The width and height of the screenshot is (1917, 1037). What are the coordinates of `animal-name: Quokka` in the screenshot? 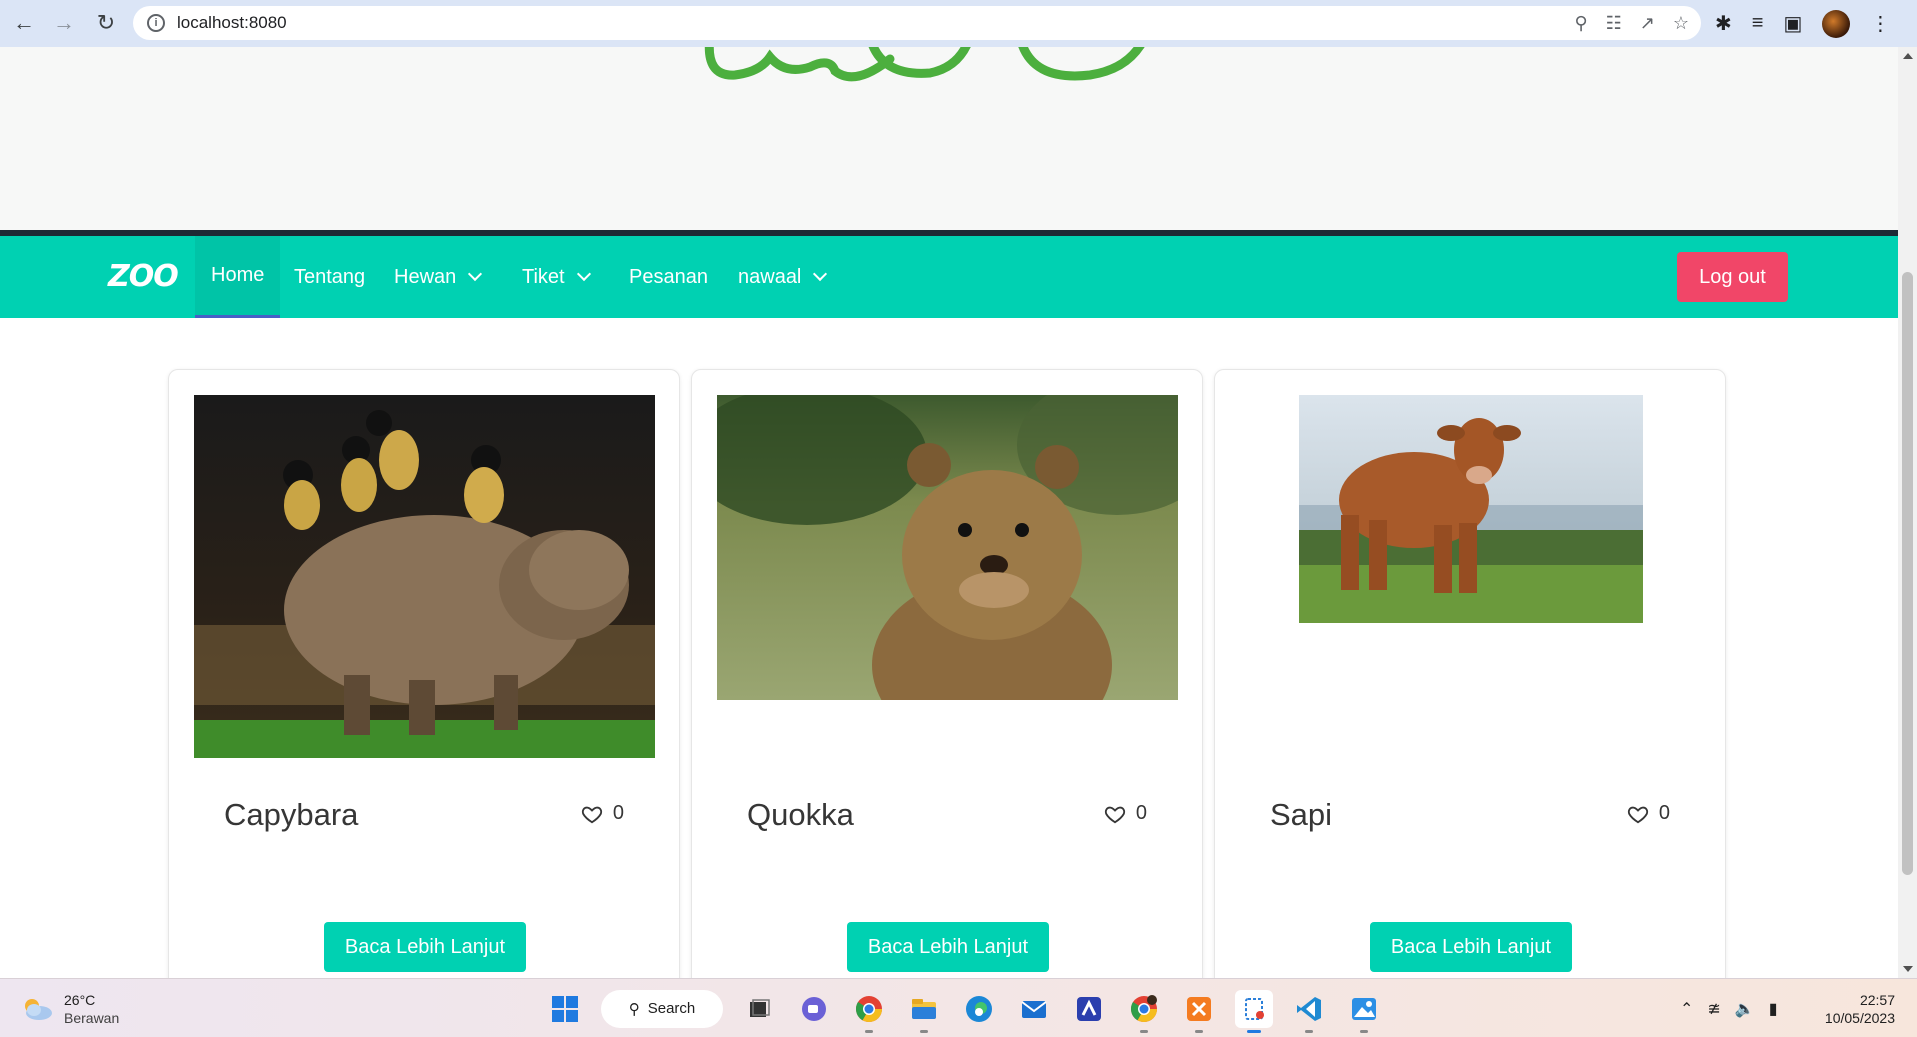 It's located at (800, 814).